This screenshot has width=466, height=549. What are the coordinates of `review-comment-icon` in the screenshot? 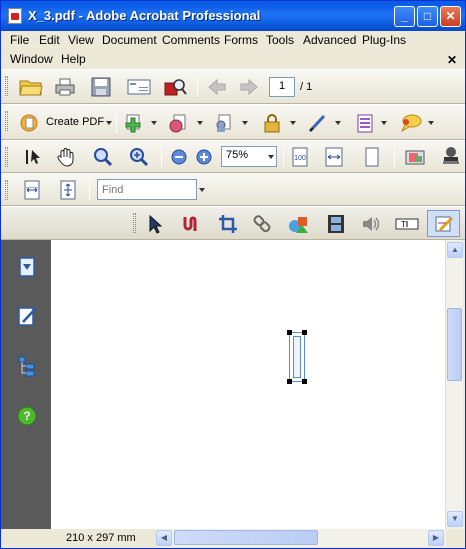 It's located at (223, 123).